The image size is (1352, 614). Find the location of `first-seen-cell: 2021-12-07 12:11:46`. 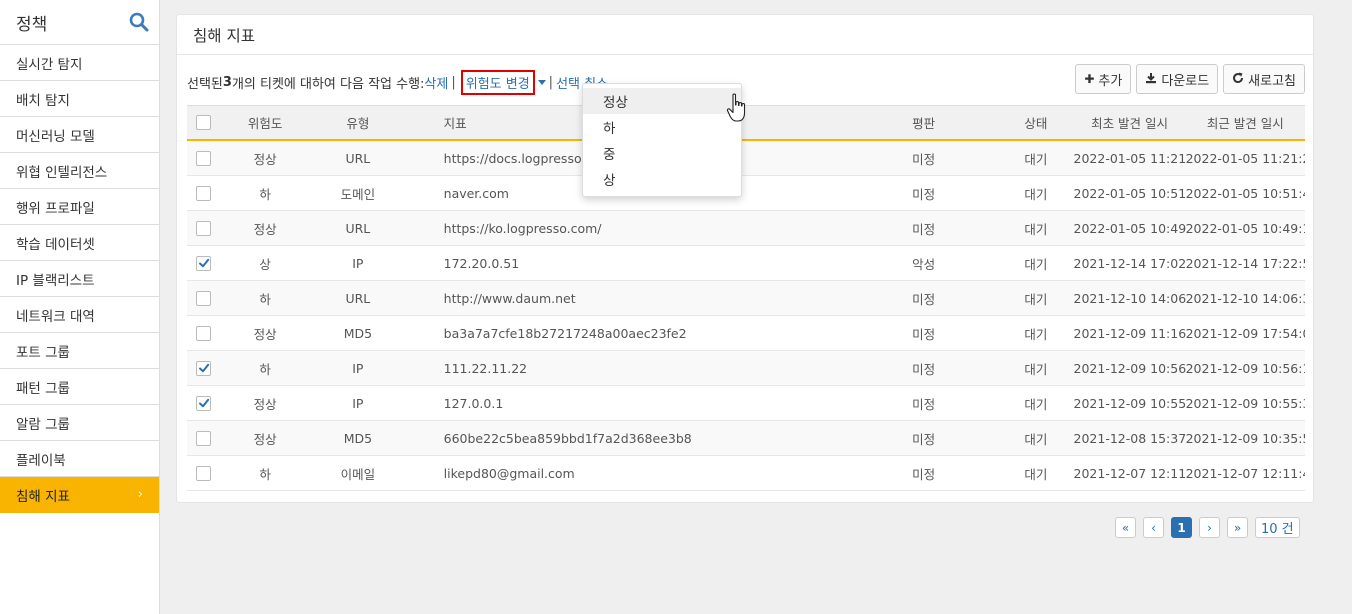

first-seen-cell: 2021-12-07 12:11:46 is located at coordinates (1129, 473).